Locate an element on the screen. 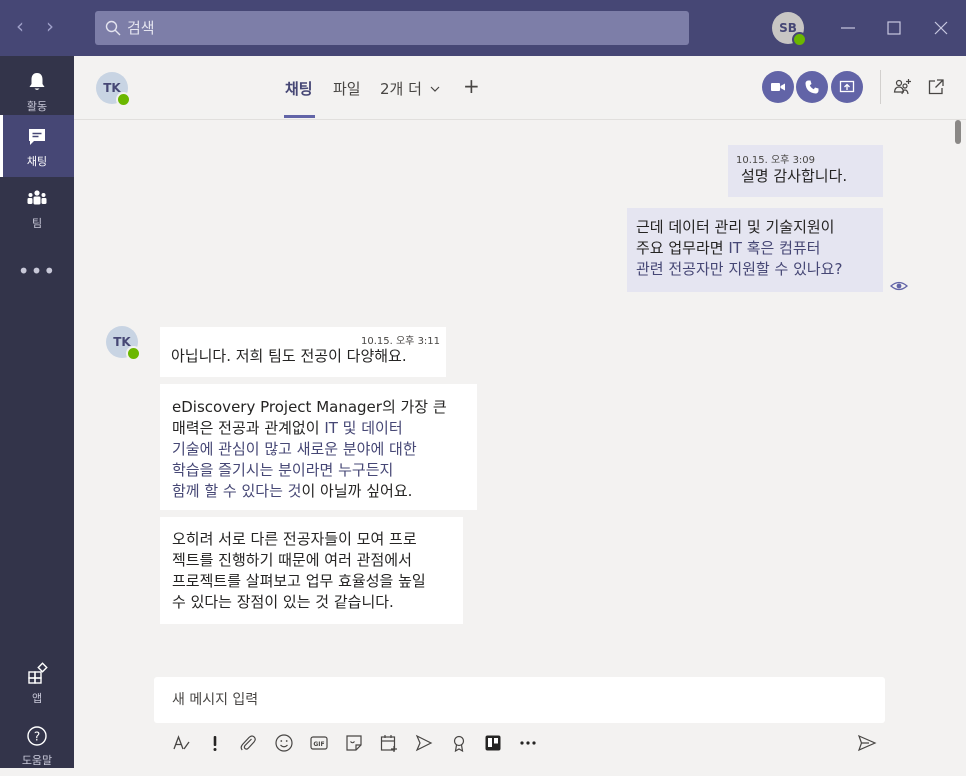 The height and width of the screenshot is (776, 966). message-mine: 10.15. 오후 3:09 설명 감사합니다. is located at coordinates (805, 171).